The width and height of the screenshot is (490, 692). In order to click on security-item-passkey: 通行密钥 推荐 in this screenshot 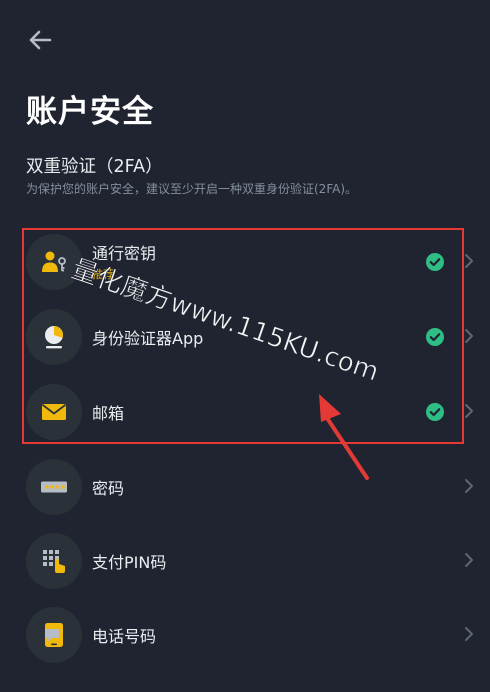, I will do `click(245, 261)`.